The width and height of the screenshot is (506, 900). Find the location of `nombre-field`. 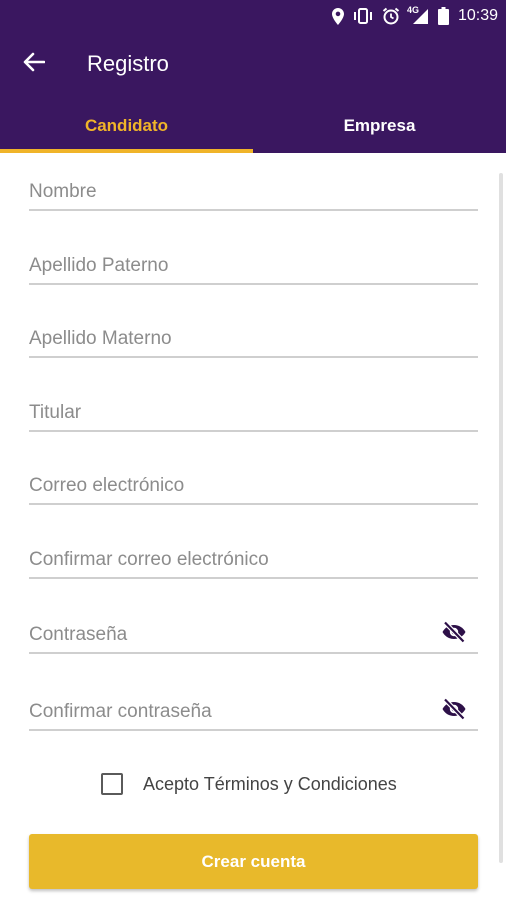

nombre-field is located at coordinates (253, 187).